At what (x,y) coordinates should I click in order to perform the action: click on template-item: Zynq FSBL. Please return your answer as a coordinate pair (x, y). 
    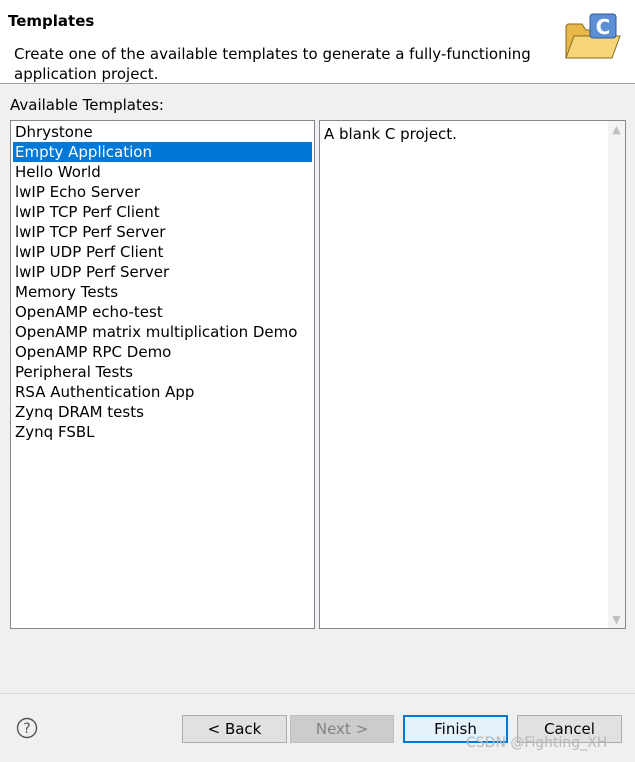
    Looking at the image, I should click on (162, 432).